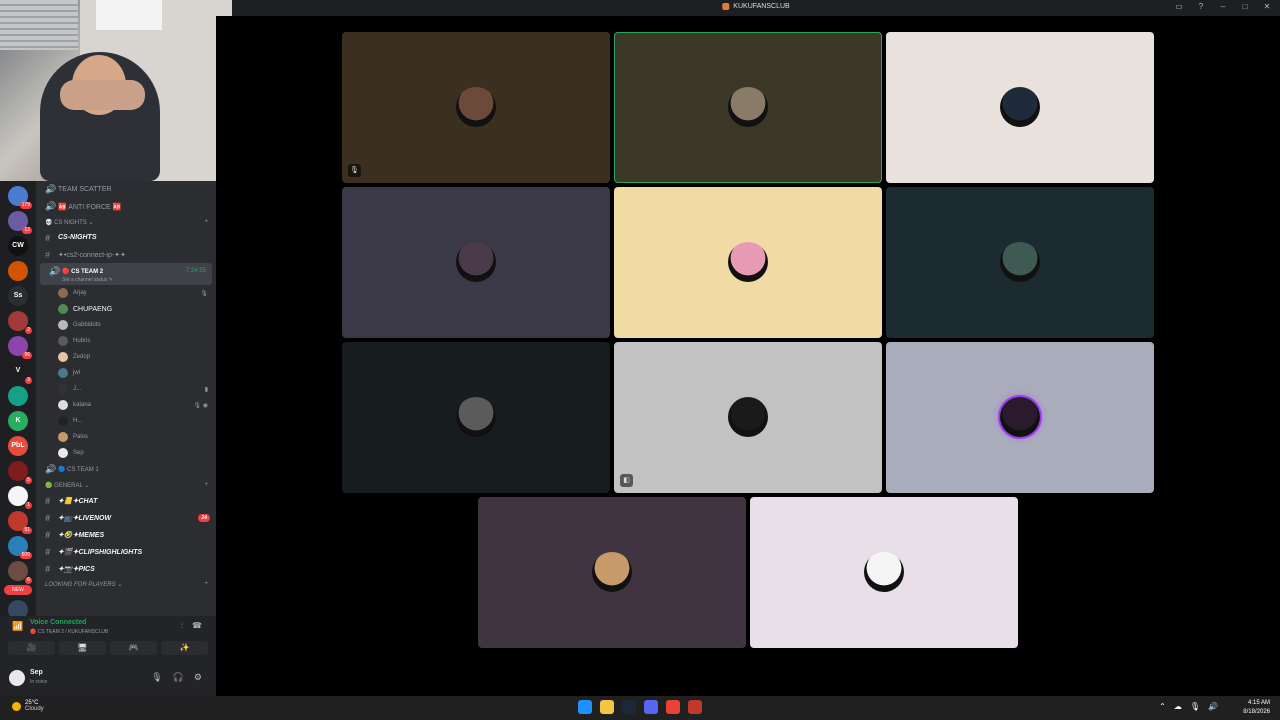 The height and width of the screenshot is (720, 1280). What do you see at coordinates (20, 547) in the screenshot?
I see `server-icon: 506` at bounding box center [20, 547].